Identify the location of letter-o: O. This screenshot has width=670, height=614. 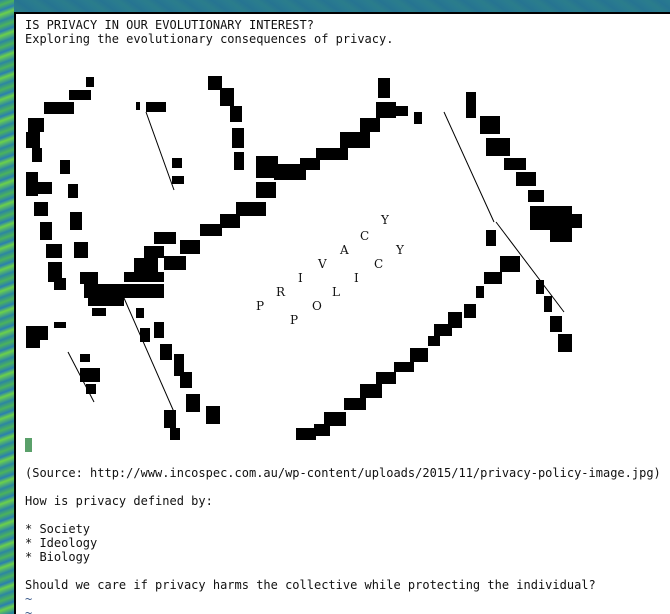
(317, 306).